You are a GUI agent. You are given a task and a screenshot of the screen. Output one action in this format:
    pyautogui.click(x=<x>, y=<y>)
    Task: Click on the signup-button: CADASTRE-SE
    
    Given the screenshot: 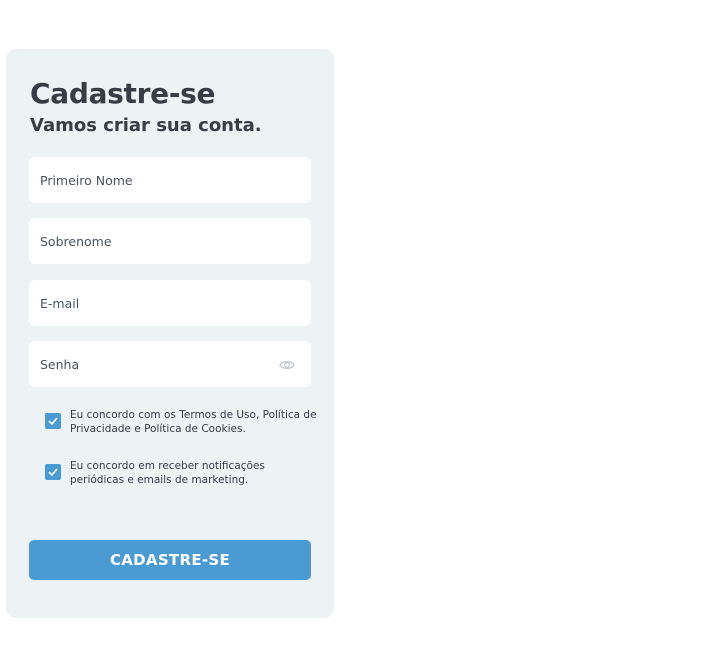 What is the action you would take?
    pyautogui.click(x=170, y=560)
    